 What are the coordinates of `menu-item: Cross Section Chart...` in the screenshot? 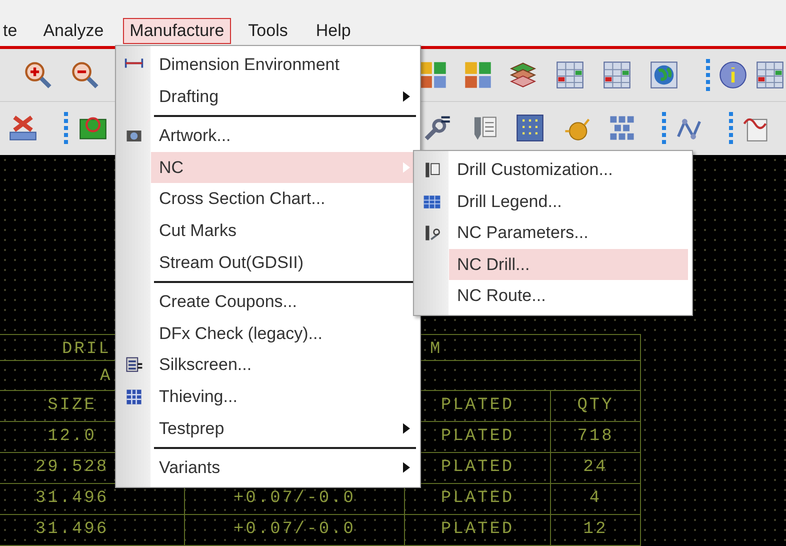 It's located at (282, 199).